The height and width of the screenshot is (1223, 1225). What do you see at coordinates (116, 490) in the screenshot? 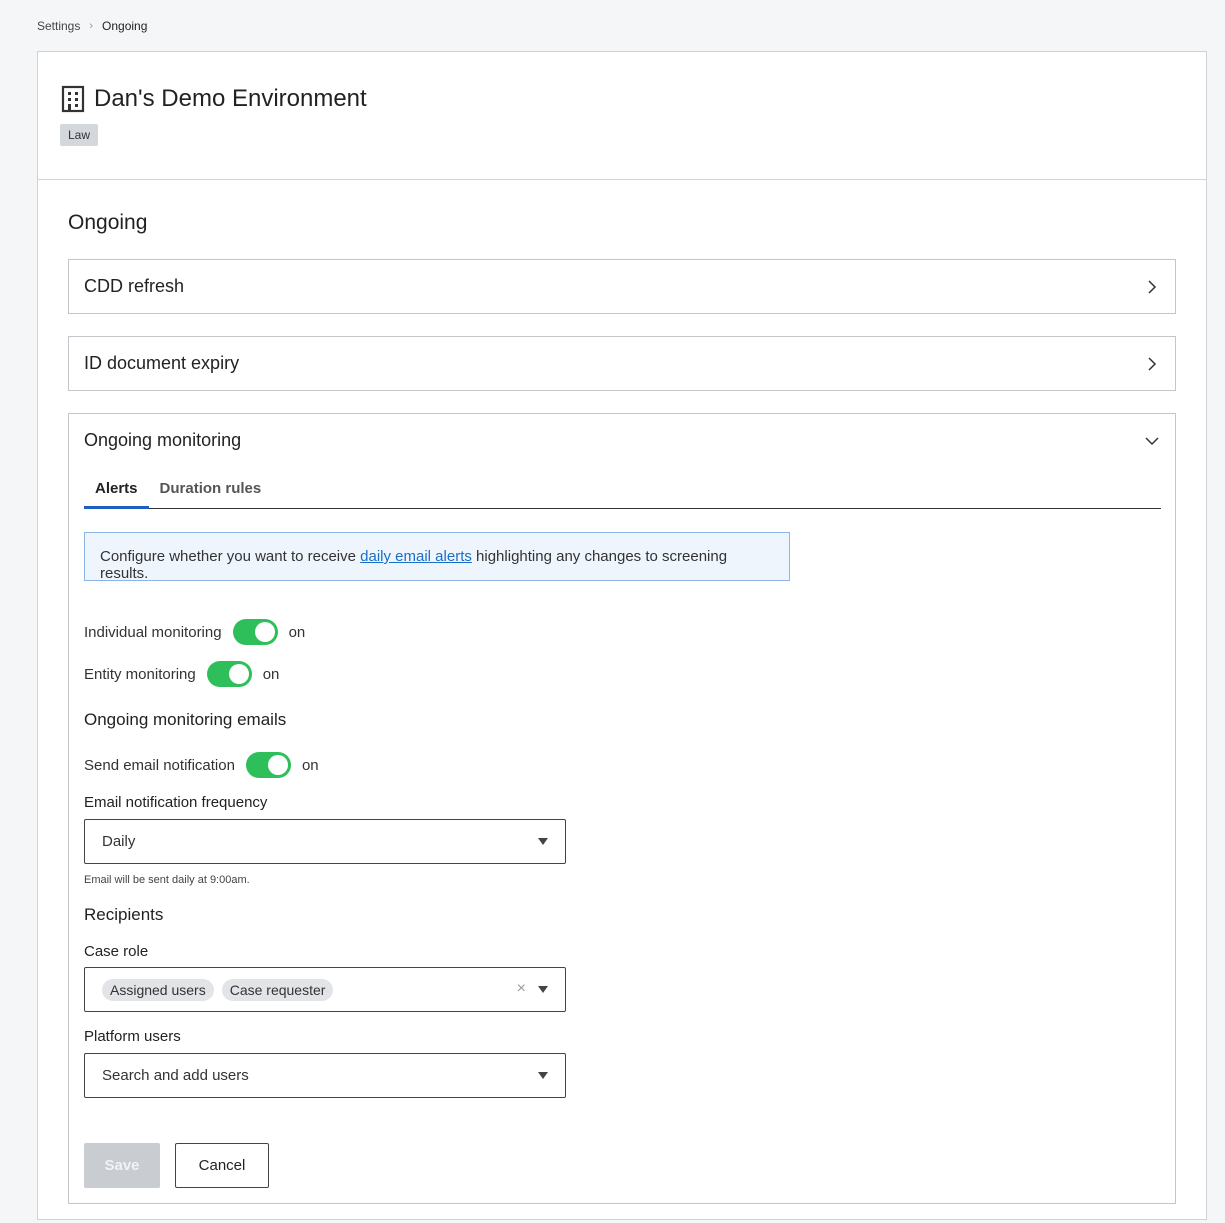
I see `tab-alerts: Alerts` at bounding box center [116, 490].